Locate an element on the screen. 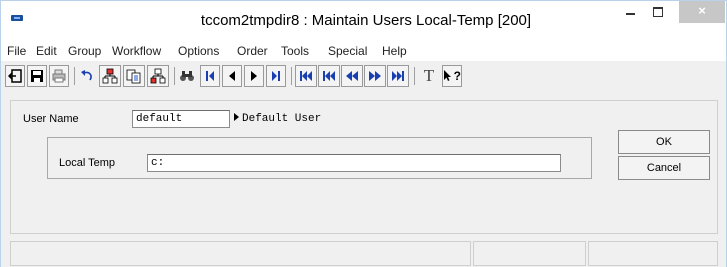  maximize-button is located at coordinates (658, 12).